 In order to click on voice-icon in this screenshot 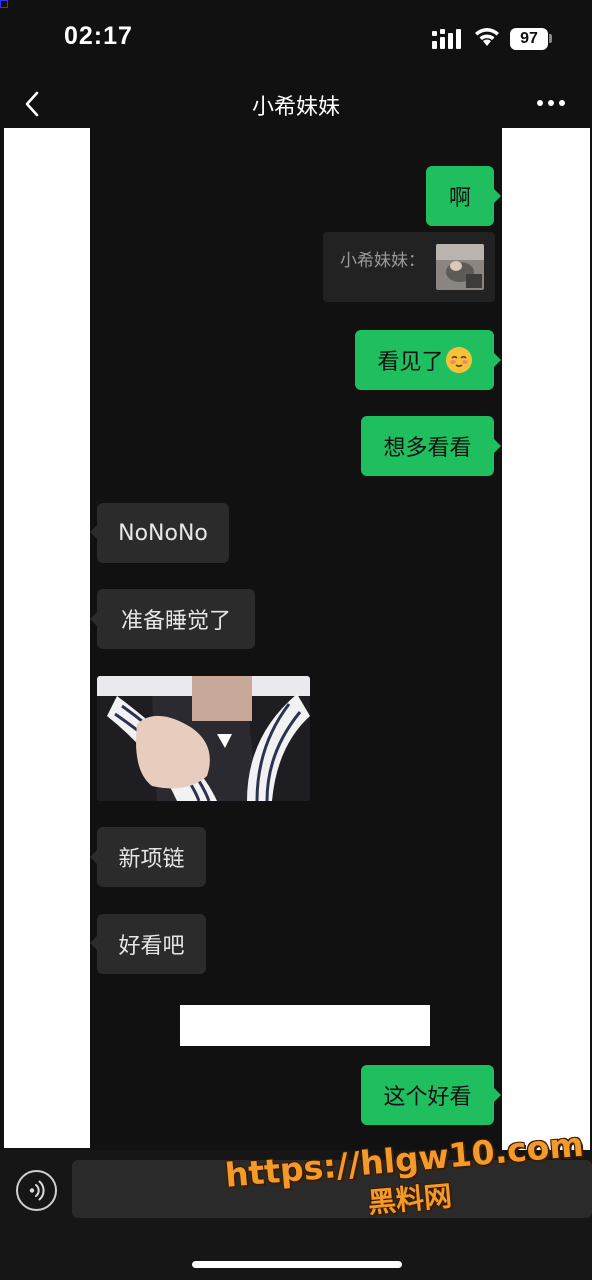, I will do `click(36, 1190)`.